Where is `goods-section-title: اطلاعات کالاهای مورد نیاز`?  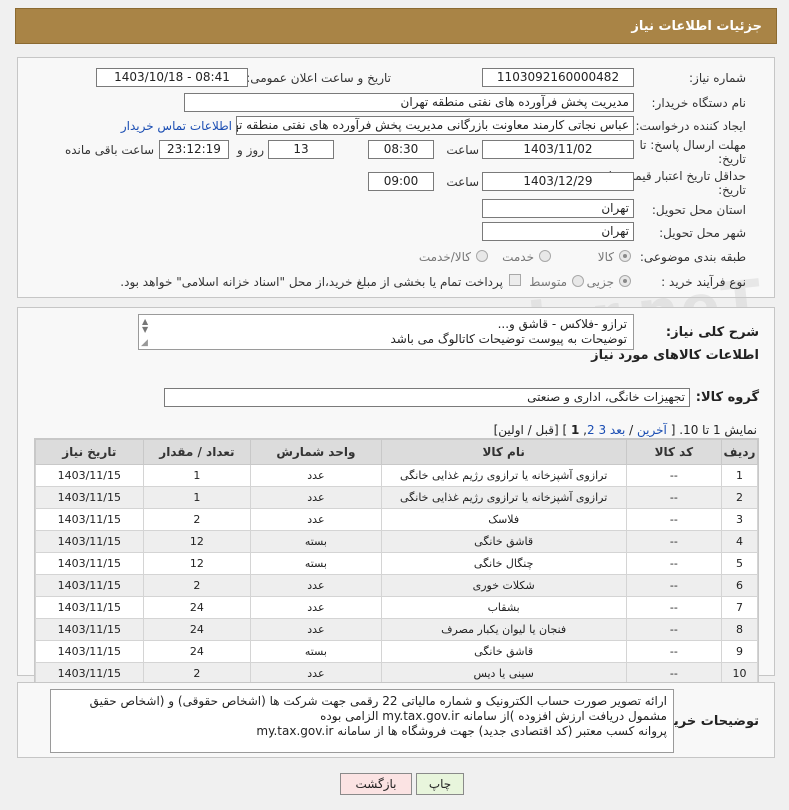 goods-section-title: اطلاعات کالاهای مورد نیاز is located at coordinates (675, 355).